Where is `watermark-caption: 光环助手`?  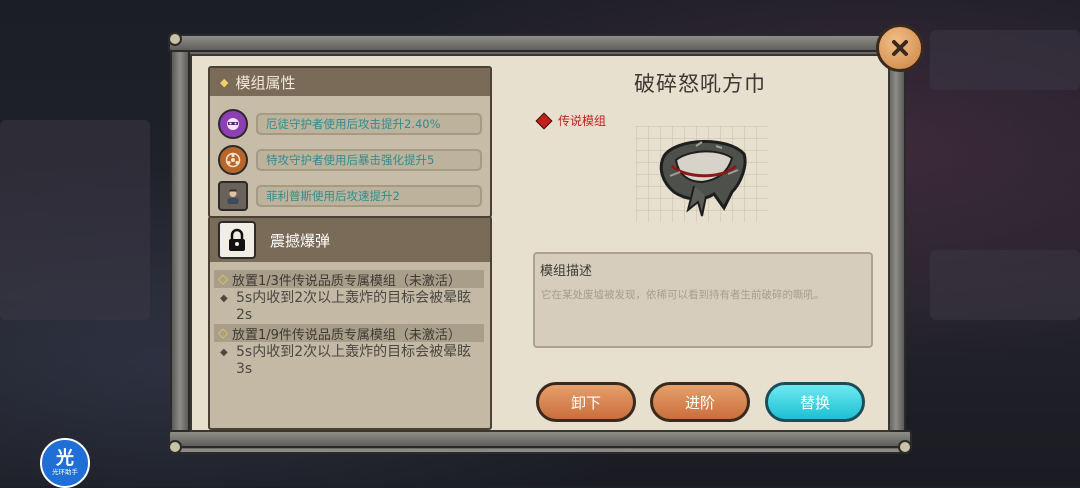
watermark-caption: 光环助手 is located at coordinates (65, 472).